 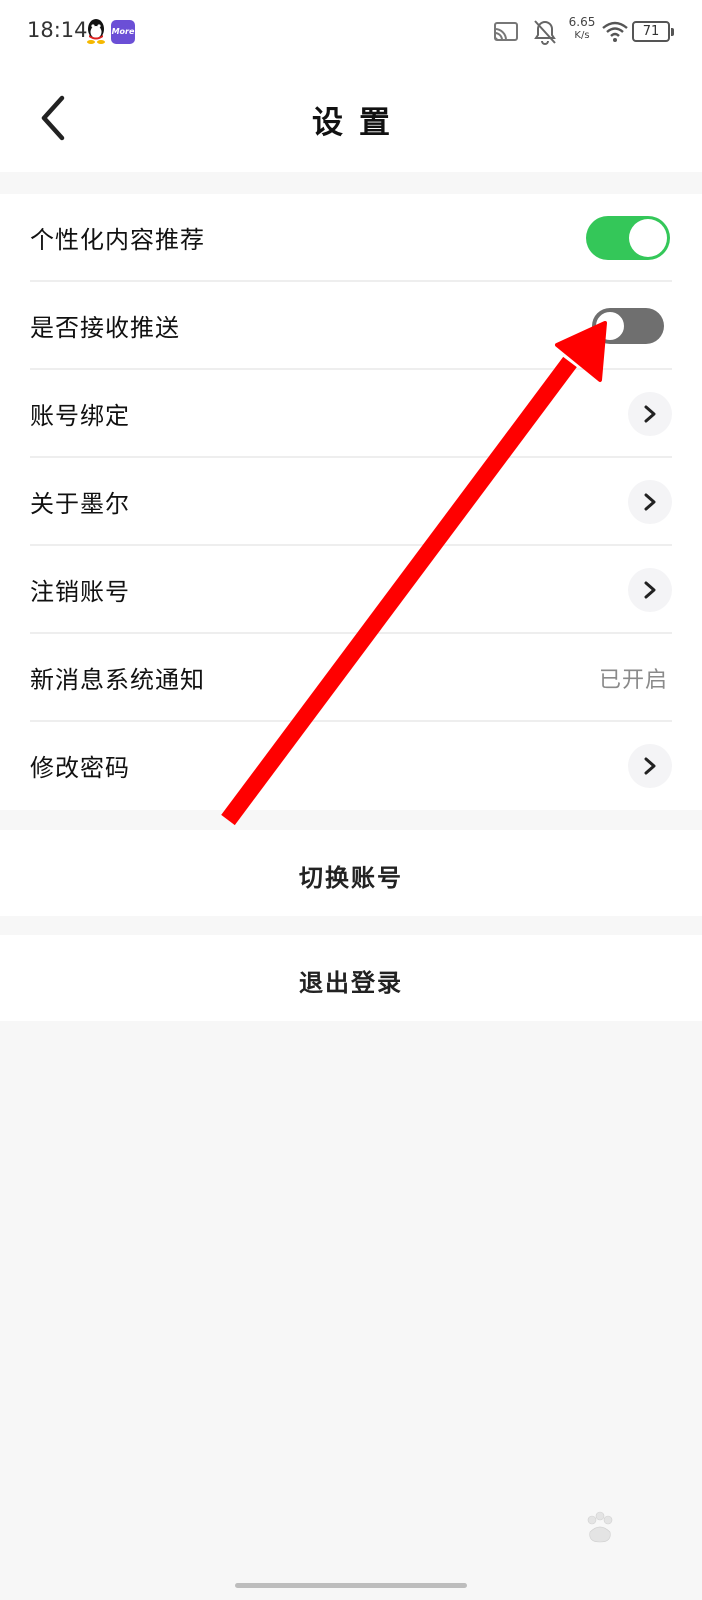 What do you see at coordinates (80, 416) in the screenshot?
I see `setting-label: 账号绑定` at bounding box center [80, 416].